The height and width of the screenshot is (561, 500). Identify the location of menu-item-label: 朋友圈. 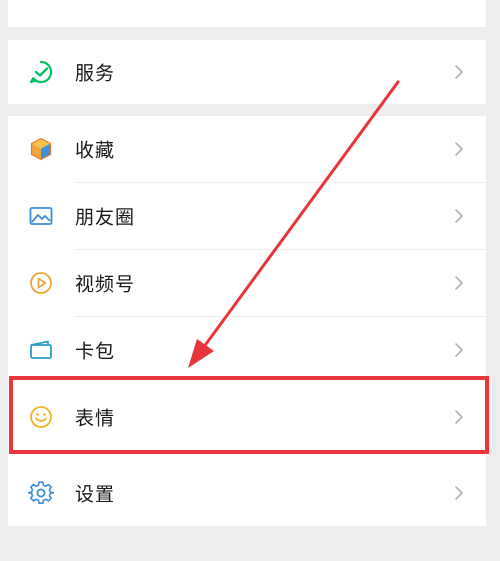
(105, 217).